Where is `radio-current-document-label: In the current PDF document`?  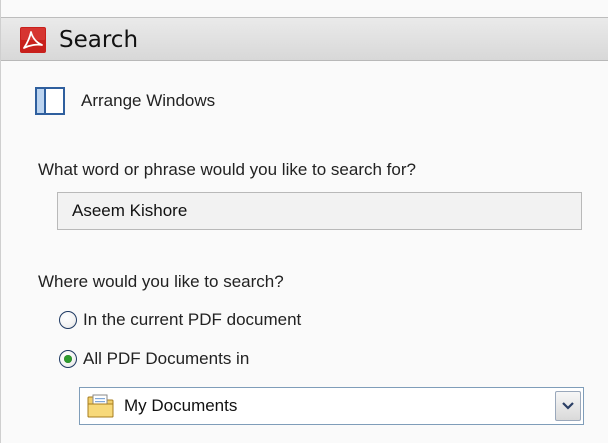 radio-current-document-label: In the current PDF document is located at coordinates (192, 319).